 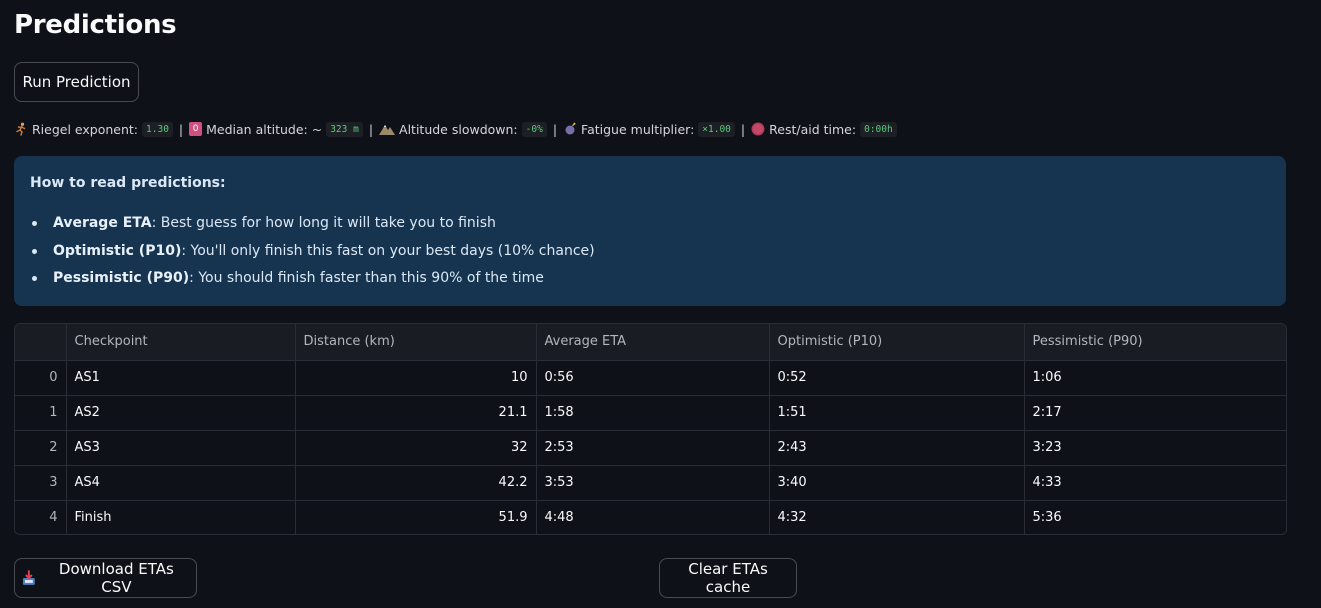 I want to click on average-eta-cell: 1:58, so click(x=653, y=413).